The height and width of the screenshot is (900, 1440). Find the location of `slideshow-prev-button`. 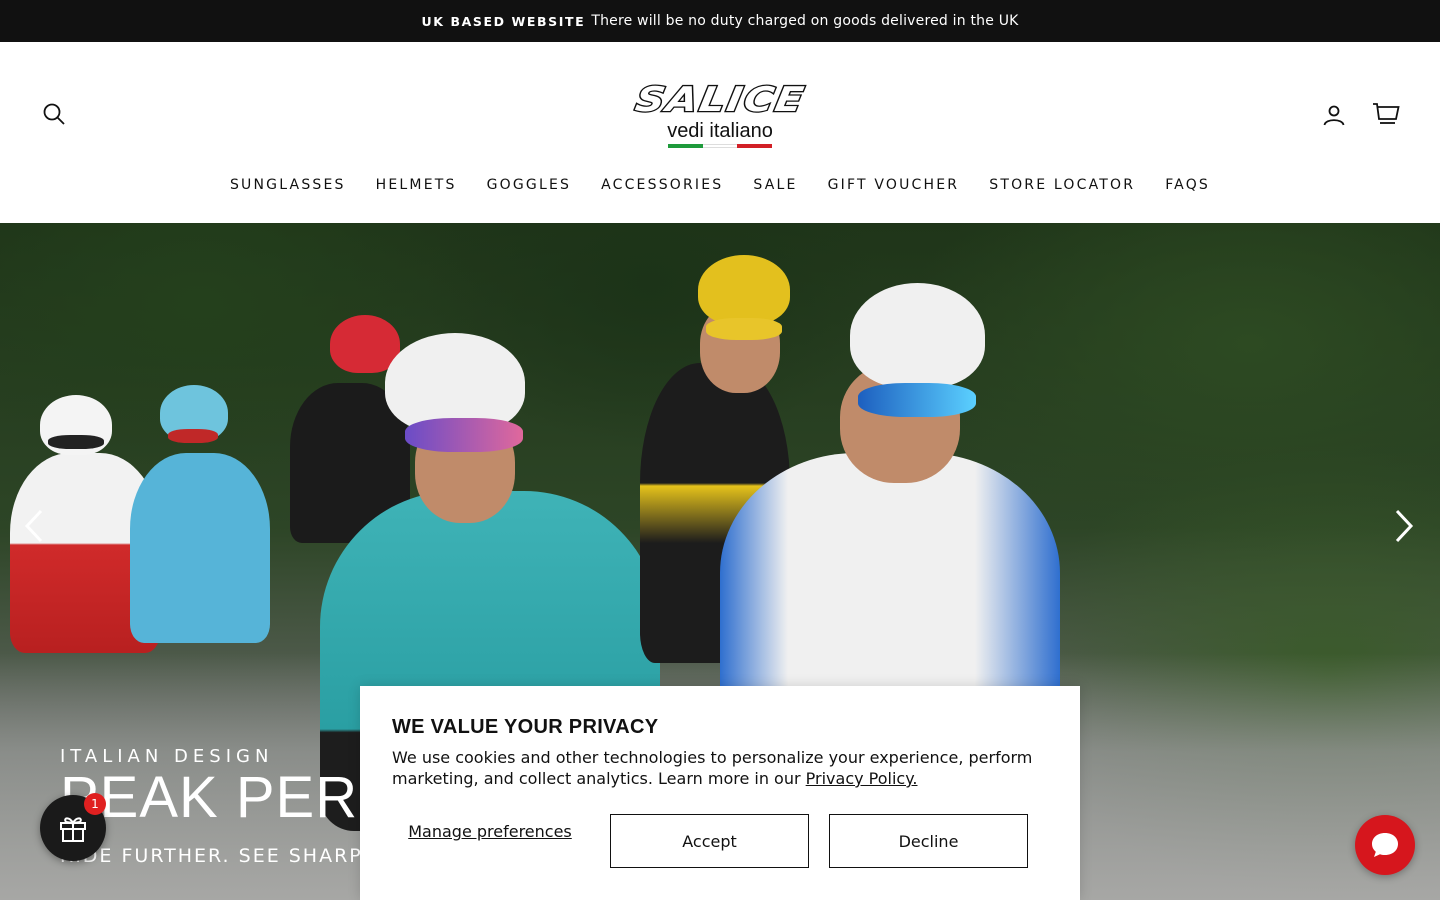

slideshow-prev-button is located at coordinates (34, 526).